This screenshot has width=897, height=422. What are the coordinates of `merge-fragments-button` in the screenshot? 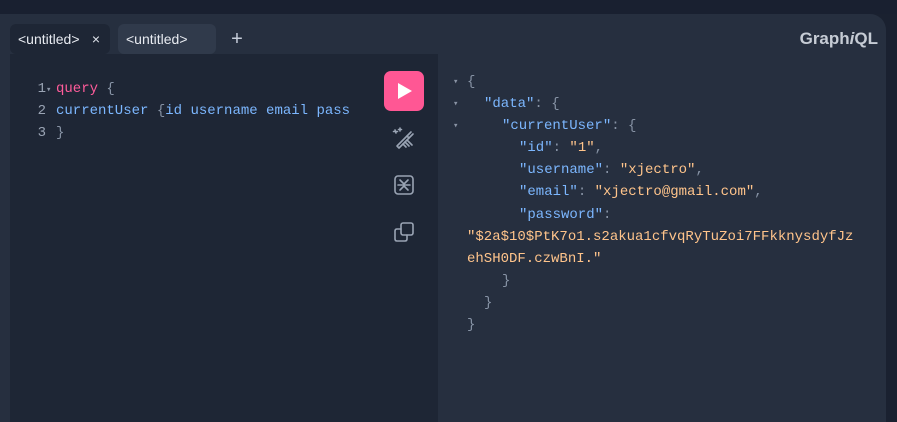 It's located at (404, 185).